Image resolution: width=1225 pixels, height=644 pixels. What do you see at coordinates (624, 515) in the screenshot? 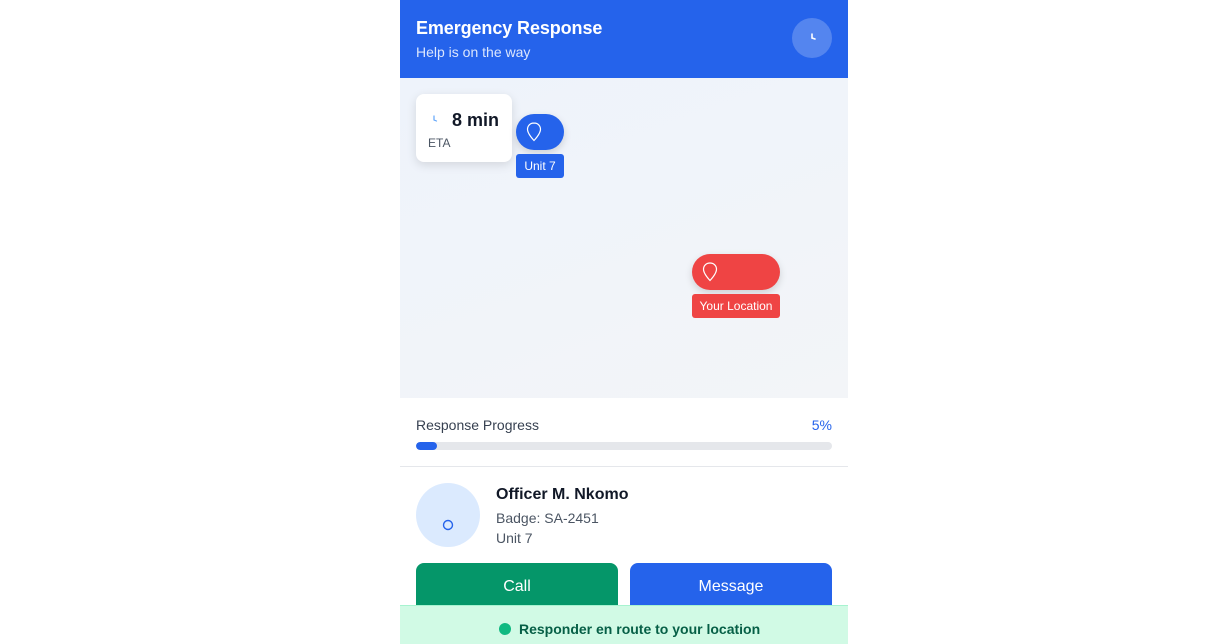
I see `officer-card: Officer M. Nkomo Badge: SA-2451 Unit 7` at bounding box center [624, 515].